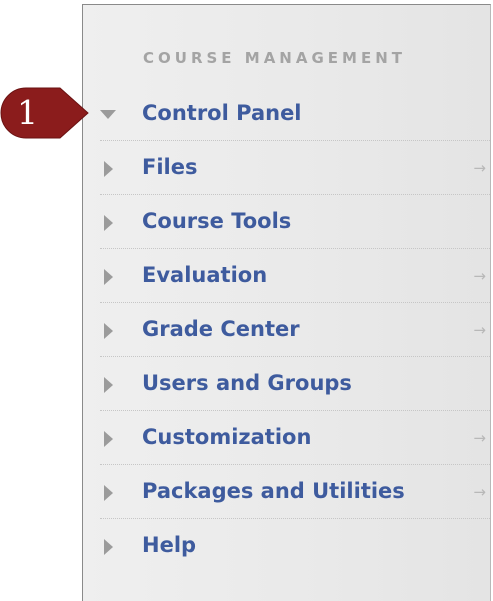  Describe the element at coordinates (247, 383) in the screenshot. I see `menu-item-label: Users and Groups` at that location.